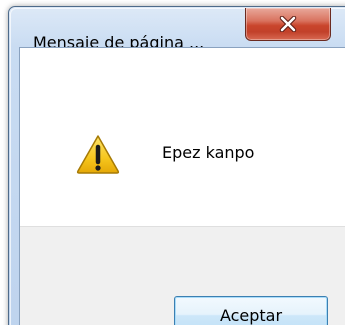 The width and height of the screenshot is (345, 325). I want to click on warning-icon, so click(98, 154).